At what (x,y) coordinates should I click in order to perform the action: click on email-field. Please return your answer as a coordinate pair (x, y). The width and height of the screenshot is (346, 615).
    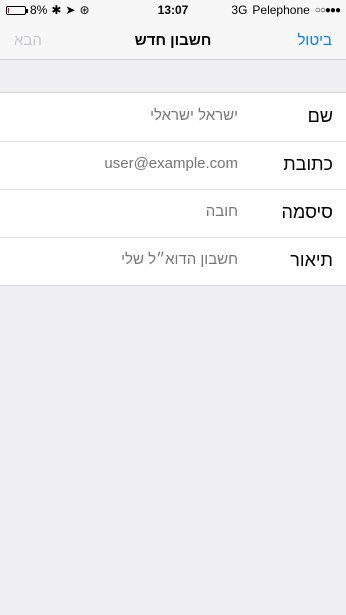
    Looking at the image, I should click on (123, 163).